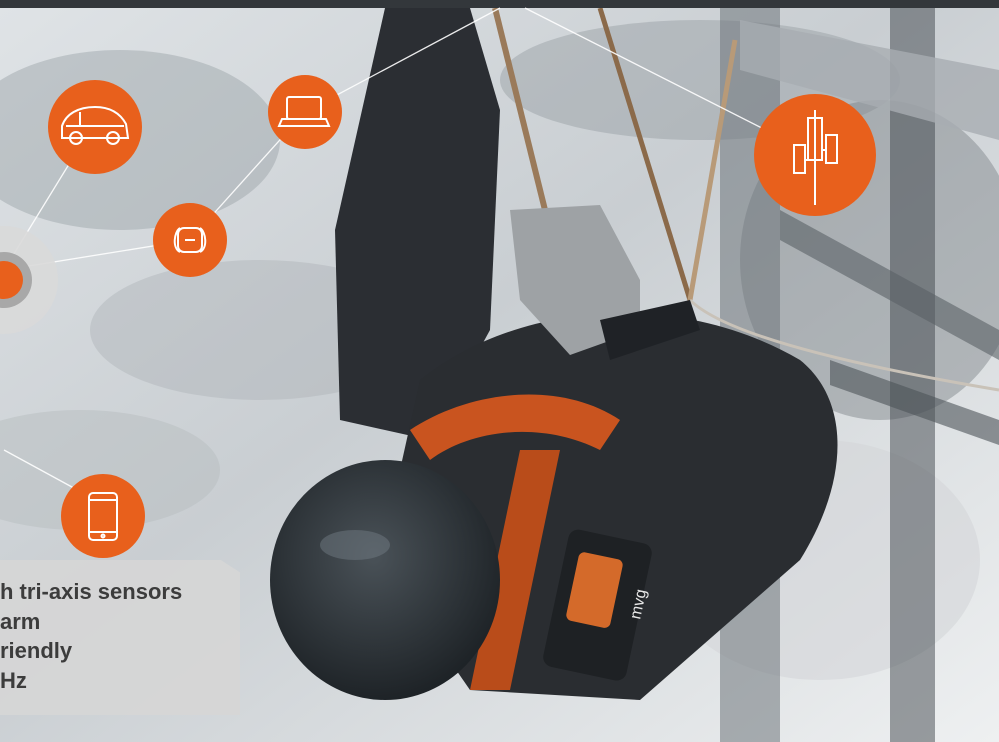 This screenshot has height=742, width=999. I want to click on feature-item: Hz, so click(13, 680).